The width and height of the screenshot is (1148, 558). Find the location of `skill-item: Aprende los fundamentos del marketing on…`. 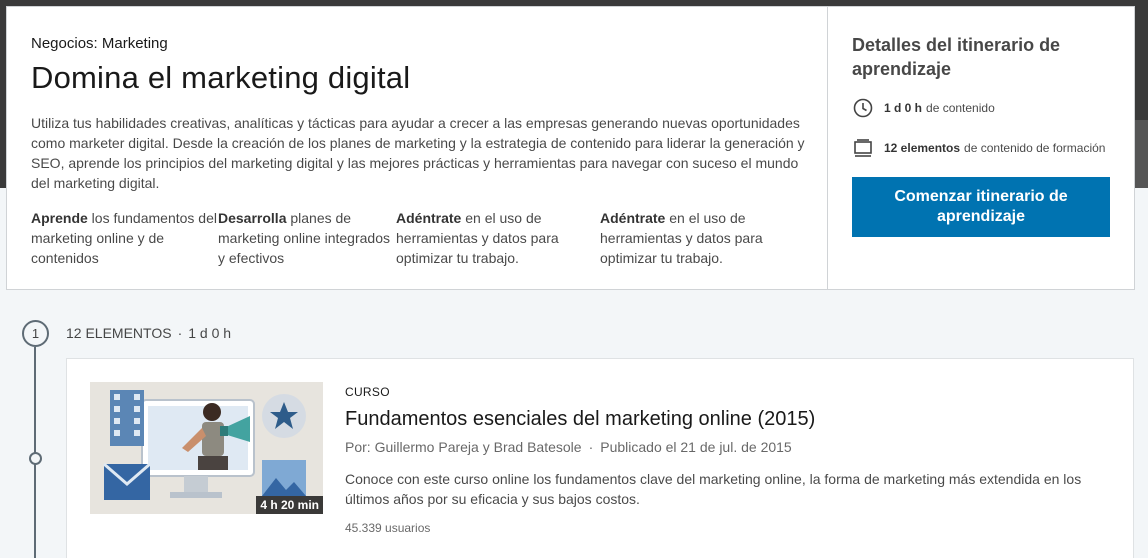

skill-item: Aprende los fundamentos del marketing on… is located at coordinates (124, 238).